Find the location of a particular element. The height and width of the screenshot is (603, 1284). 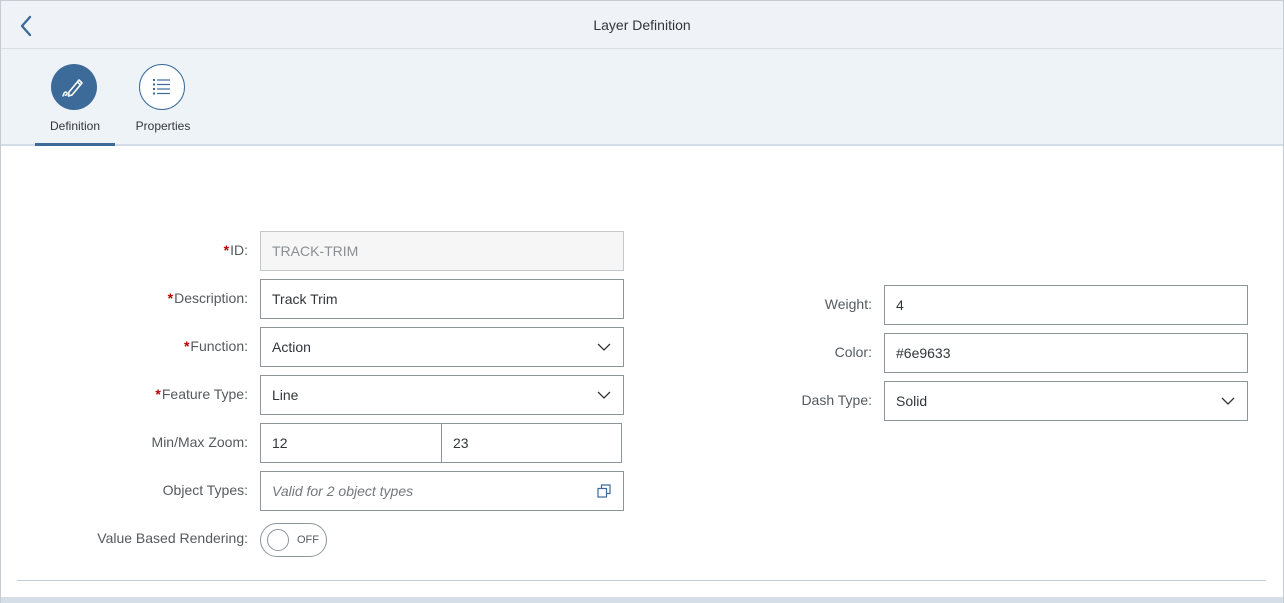

weight-label: Weight: is located at coordinates (848, 304).